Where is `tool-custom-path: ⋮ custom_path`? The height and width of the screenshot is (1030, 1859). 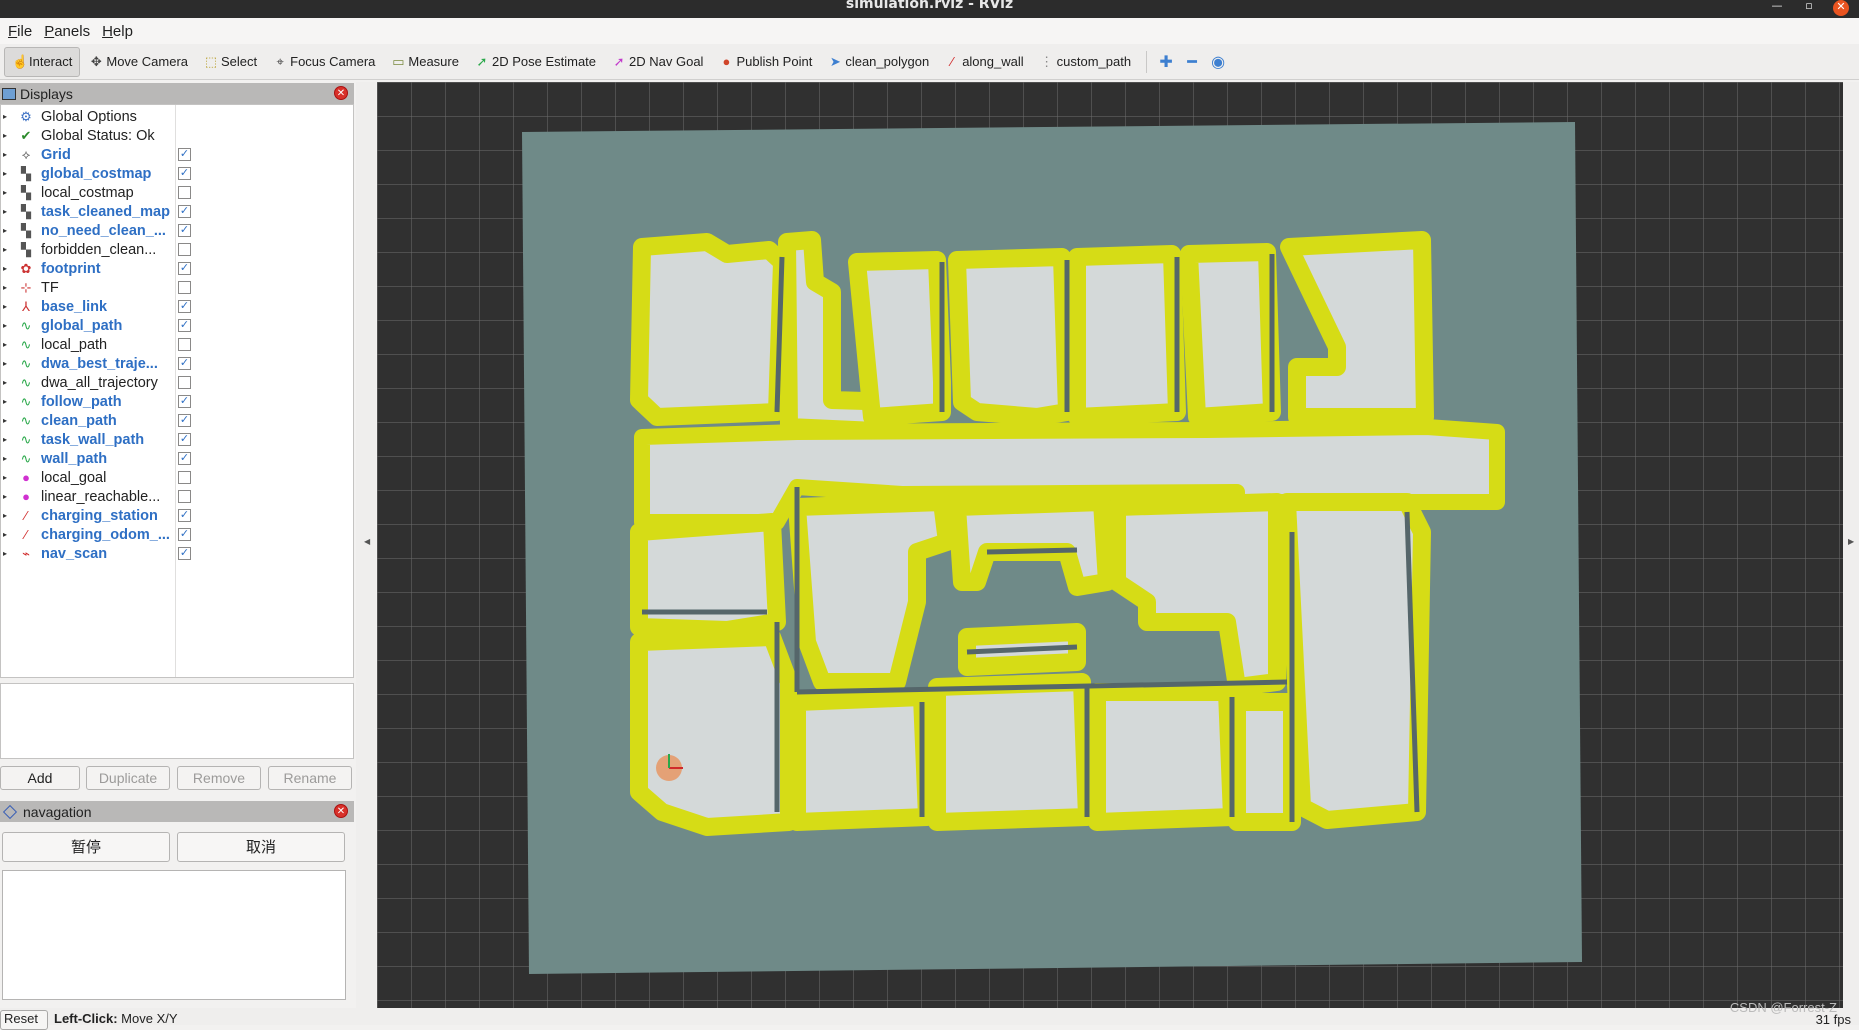 tool-custom-path: ⋮ custom_path is located at coordinates (1085, 62).